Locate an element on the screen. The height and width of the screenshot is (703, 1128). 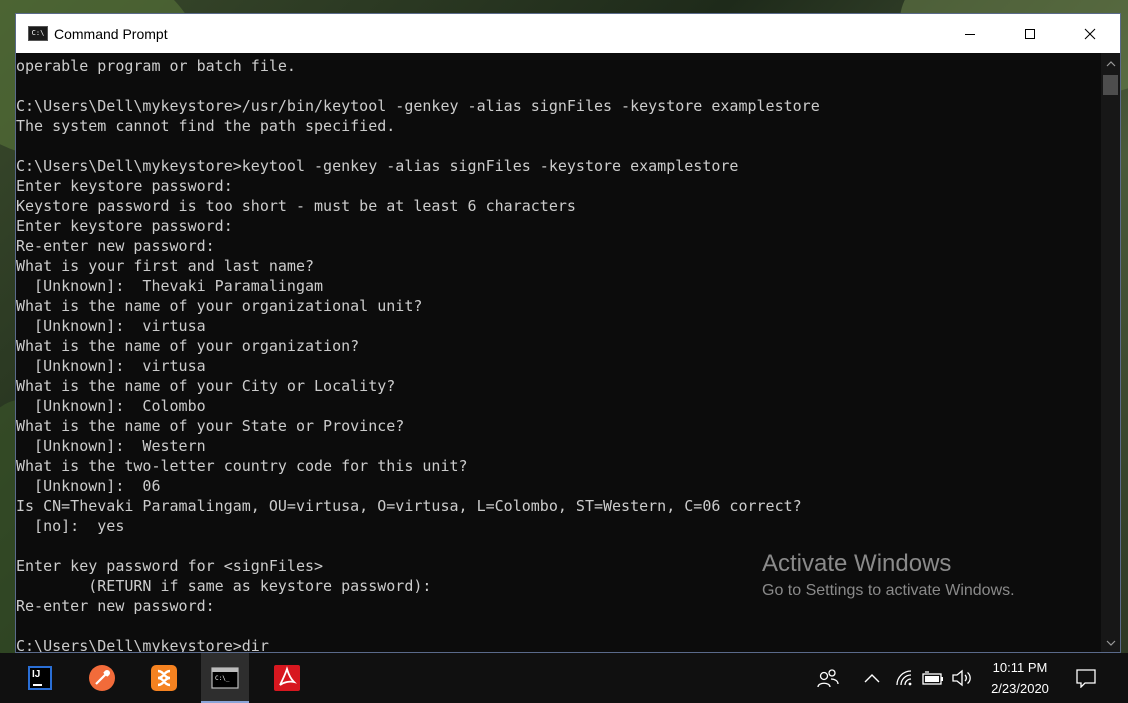
taskbar-command-prompt-button: C:\_ is located at coordinates (225, 678).